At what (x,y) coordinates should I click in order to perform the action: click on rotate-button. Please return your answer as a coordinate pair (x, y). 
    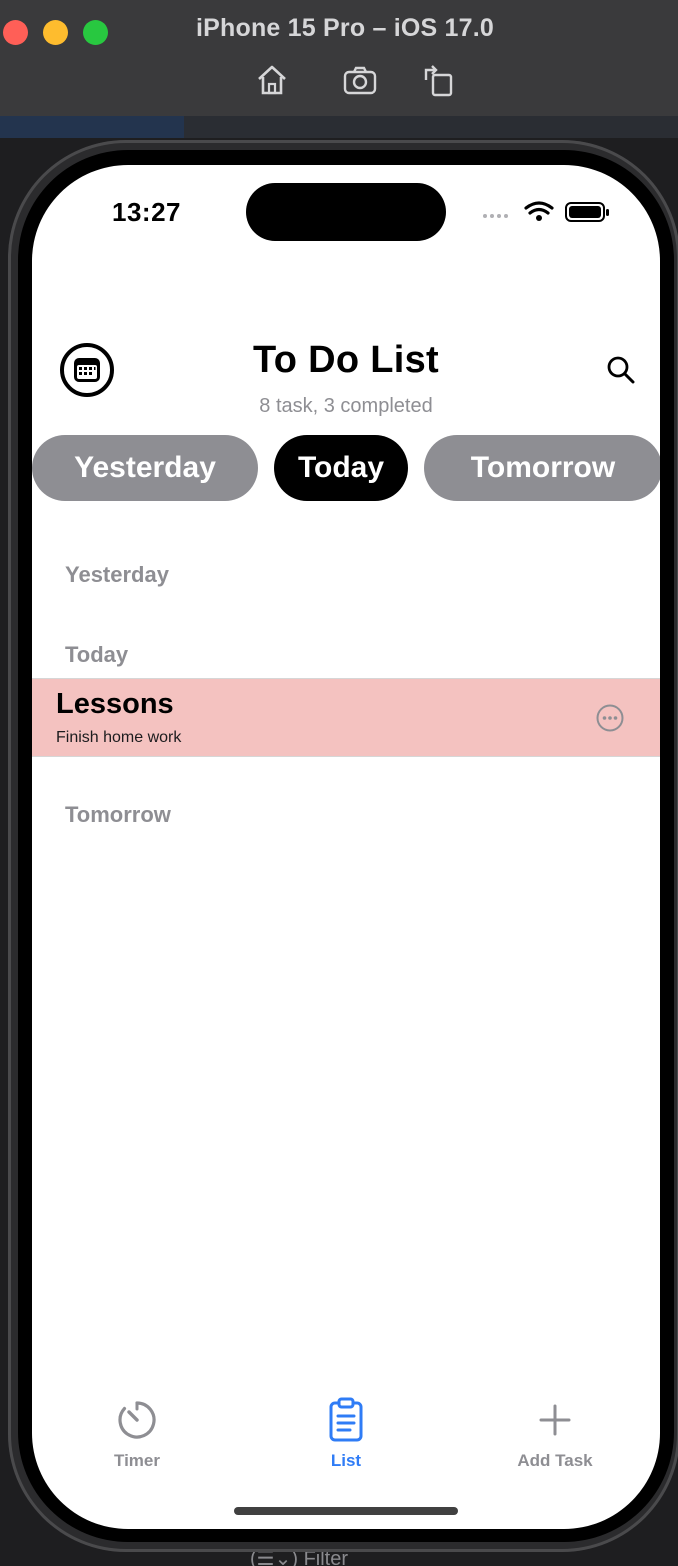
    Looking at the image, I should click on (438, 80).